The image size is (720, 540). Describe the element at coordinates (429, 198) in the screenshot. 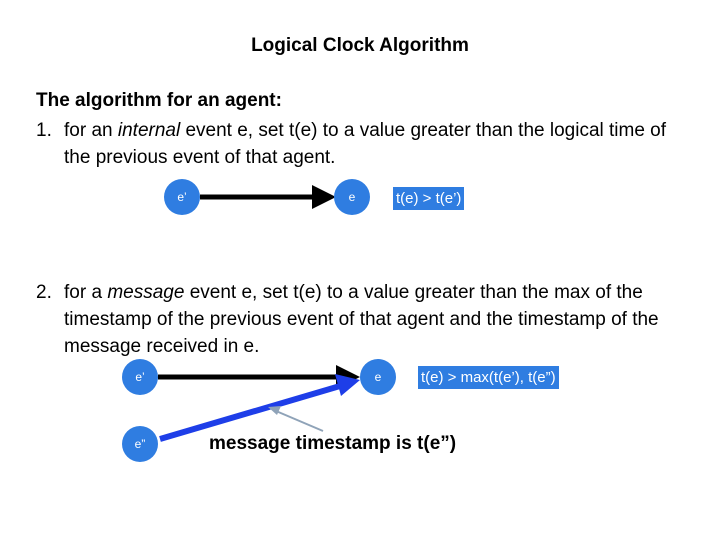

I see `internal-event-formula: t(e) > t(e’)` at that location.